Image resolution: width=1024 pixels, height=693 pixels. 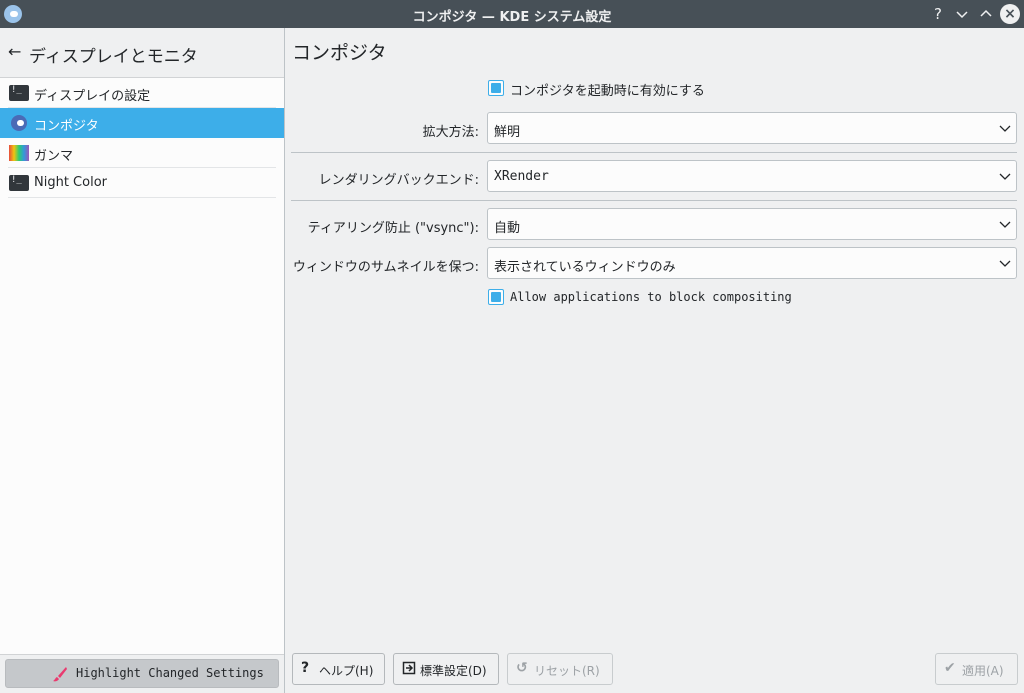 What do you see at coordinates (607, 91) in the screenshot?
I see `enable-on-startup-label: コンポジタを起動時に有効にする` at bounding box center [607, 91].